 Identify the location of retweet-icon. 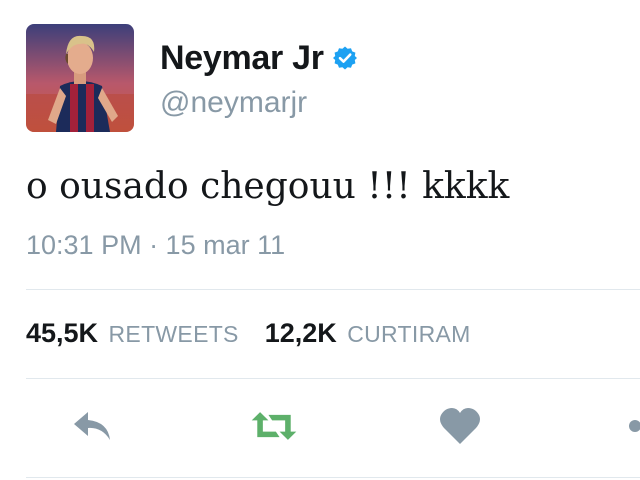
(274, 426).